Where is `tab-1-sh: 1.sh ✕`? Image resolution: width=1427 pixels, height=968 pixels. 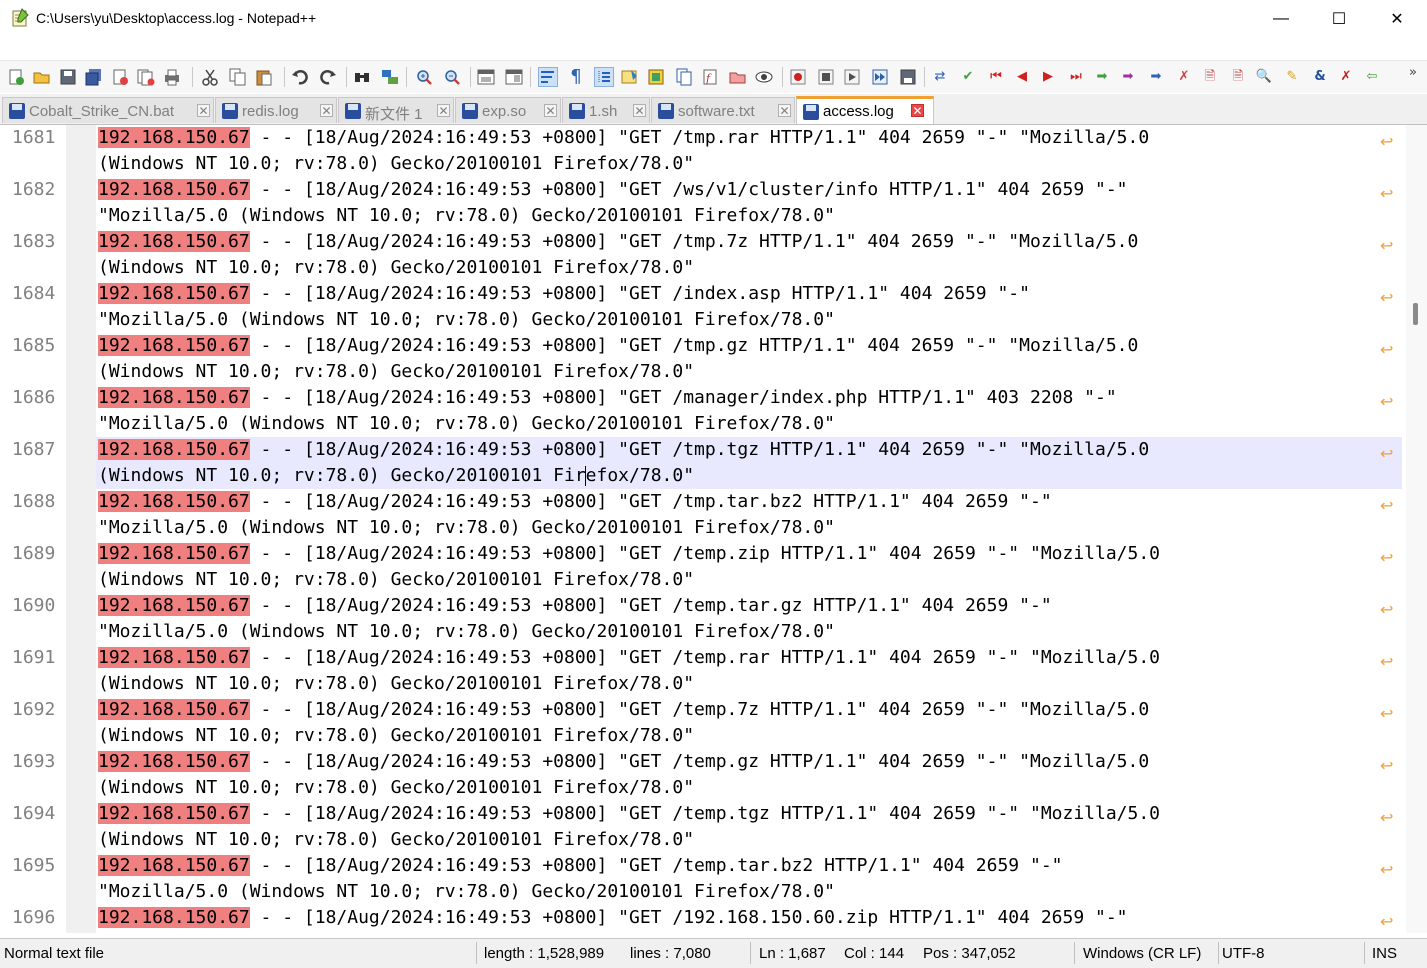
tab-1-sh: 1.sh ✕ is located at coordinates (606, 110).